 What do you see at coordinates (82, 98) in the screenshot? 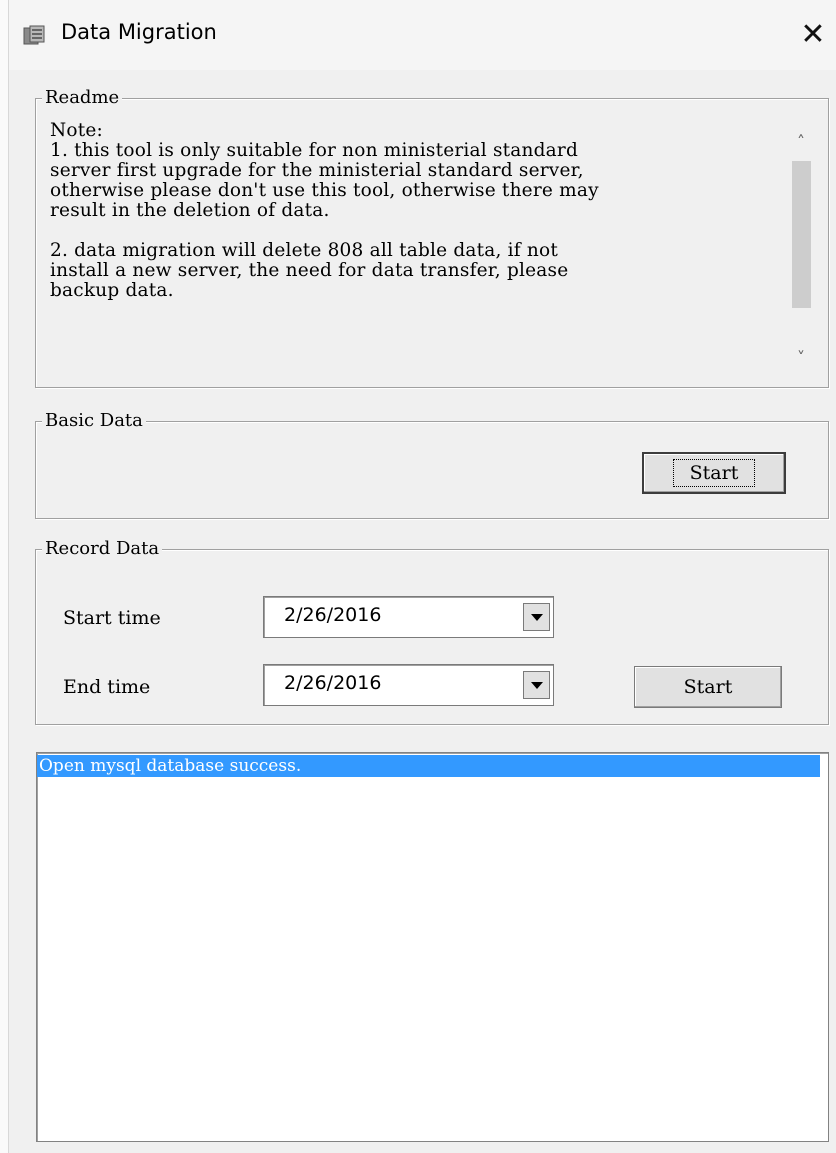
I see `readme-legend: Readme` at bounding box center [82, 98].